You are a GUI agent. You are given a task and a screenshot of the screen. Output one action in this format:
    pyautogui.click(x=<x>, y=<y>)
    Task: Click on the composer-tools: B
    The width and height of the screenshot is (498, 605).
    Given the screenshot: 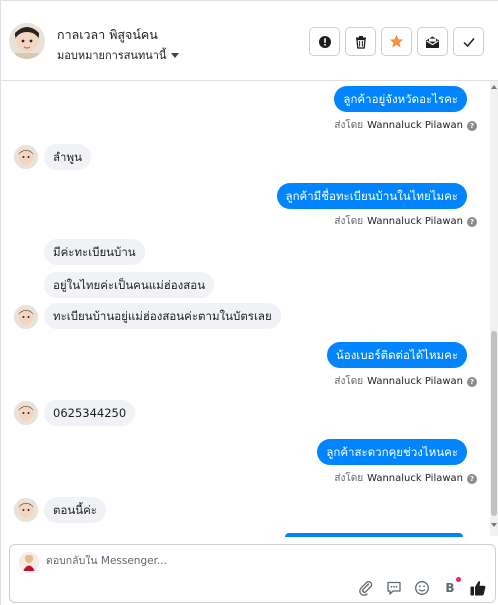 What is the action you would take?
    pyautogui.click(x=422, y=587)
    